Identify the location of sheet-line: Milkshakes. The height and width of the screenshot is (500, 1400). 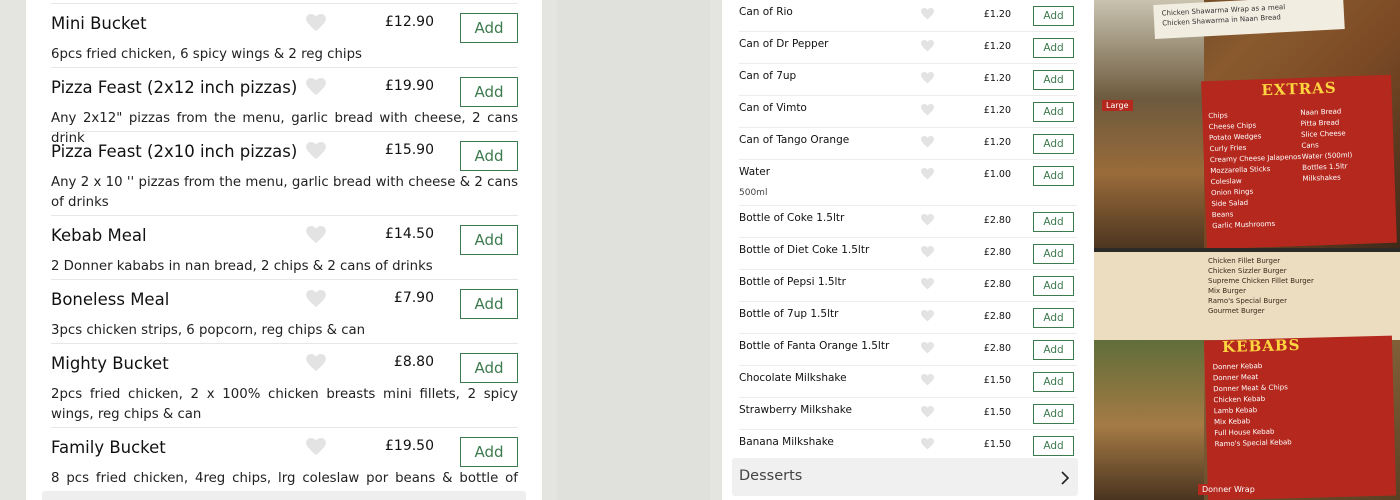
(1321, 178).